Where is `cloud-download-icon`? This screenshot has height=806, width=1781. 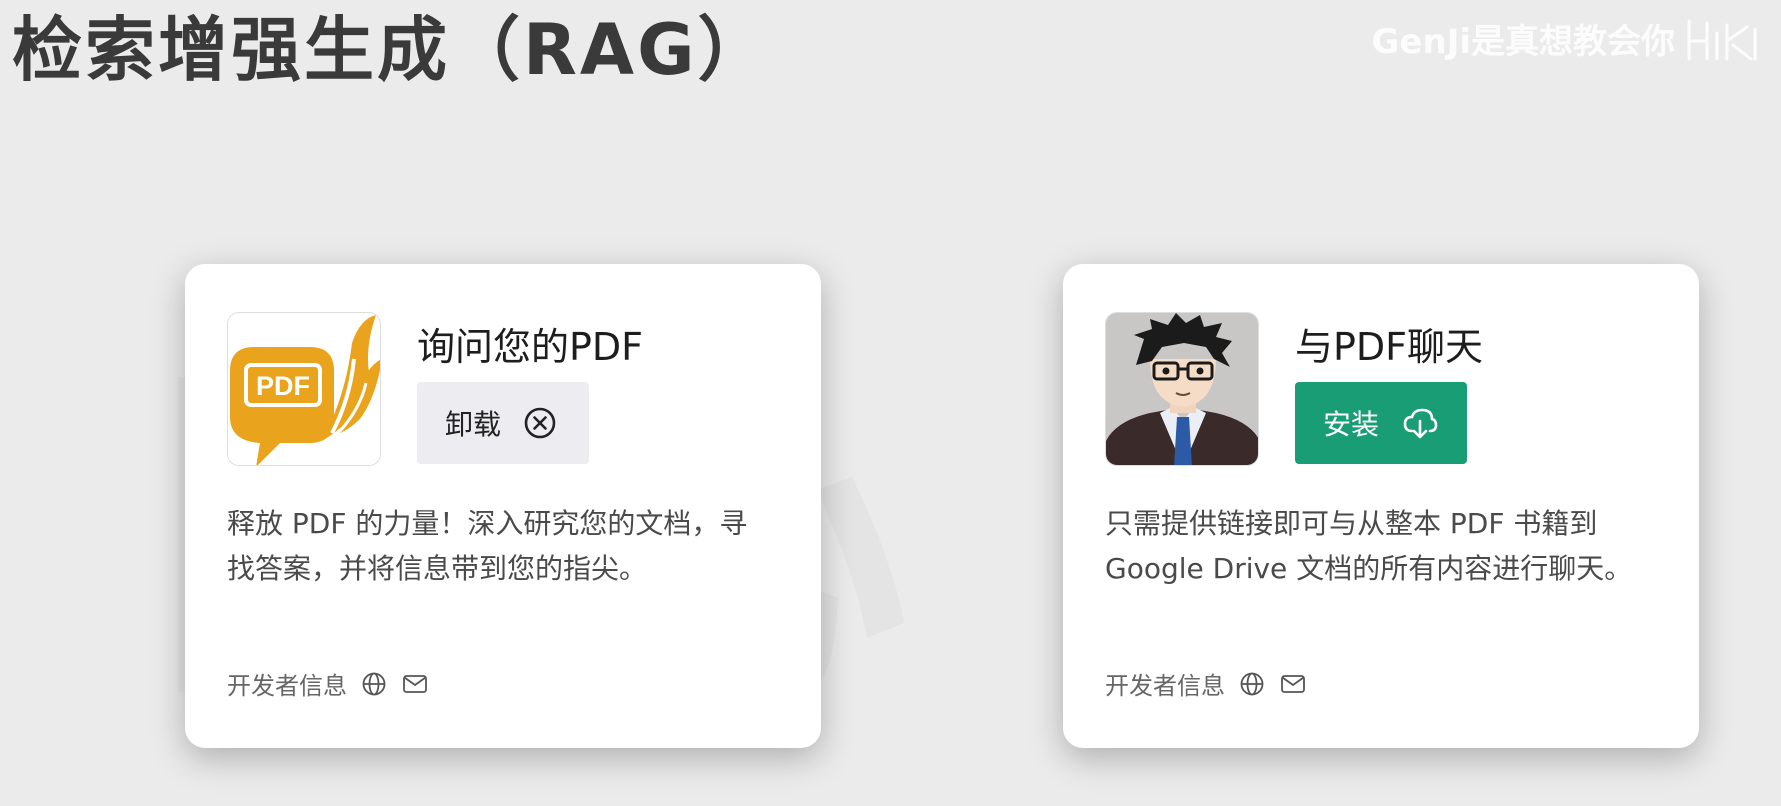
cloud-download-icon is located at coordinates (1420, 423).